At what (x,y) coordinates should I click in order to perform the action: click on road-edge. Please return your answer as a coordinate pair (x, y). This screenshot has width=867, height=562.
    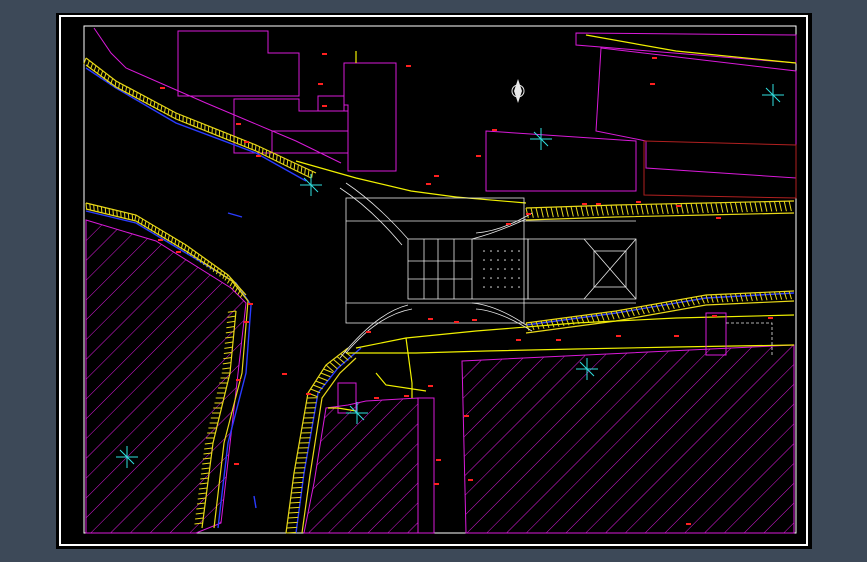
    Looking at the image, I should click on (660, 309).